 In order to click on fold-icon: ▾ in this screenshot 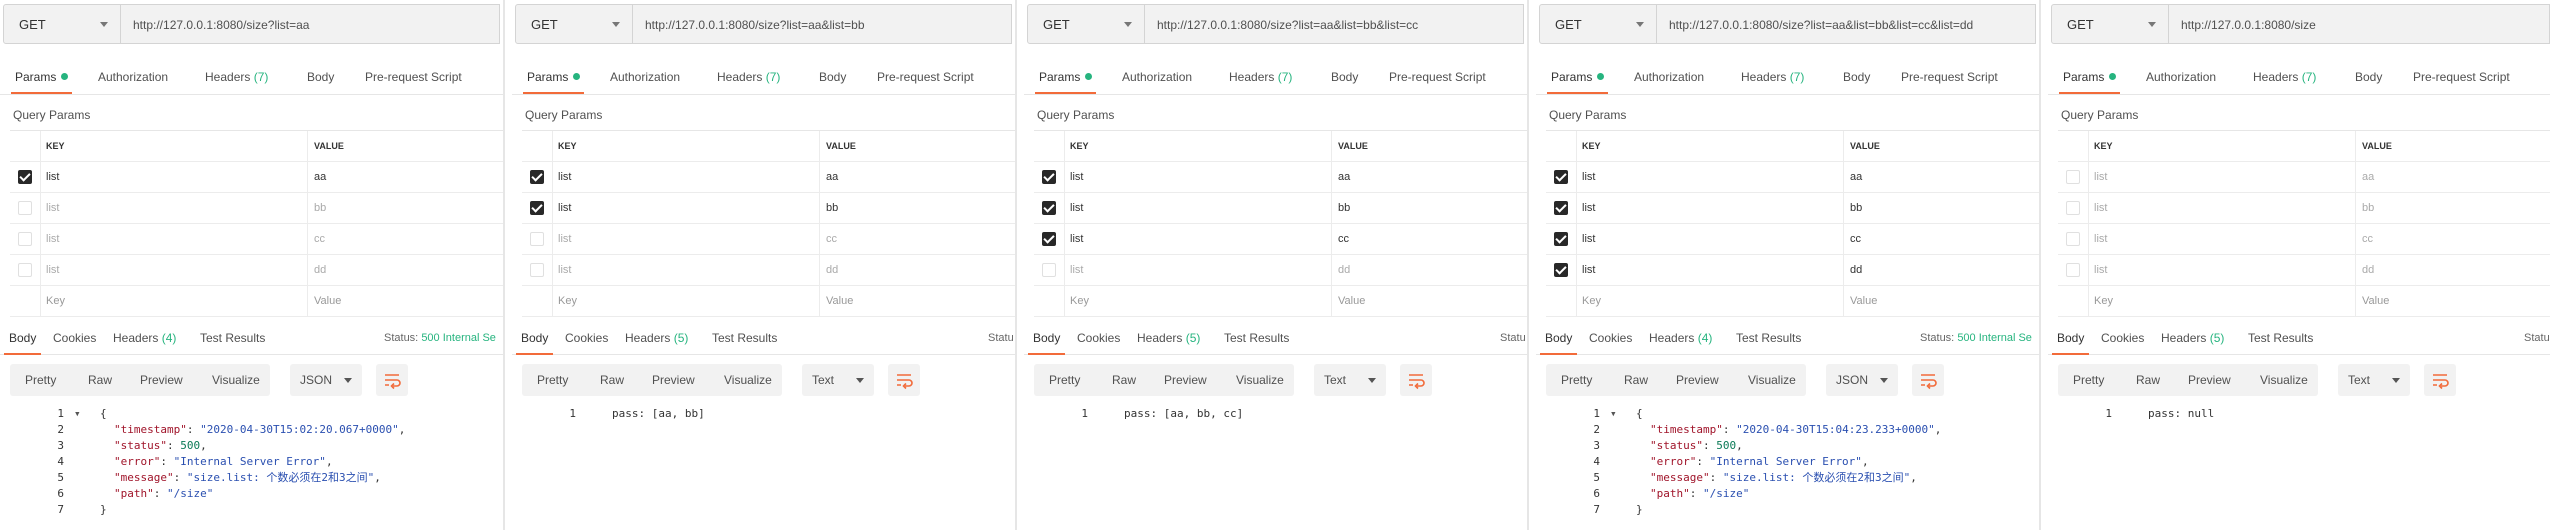, I will do `click(79, 414)`.